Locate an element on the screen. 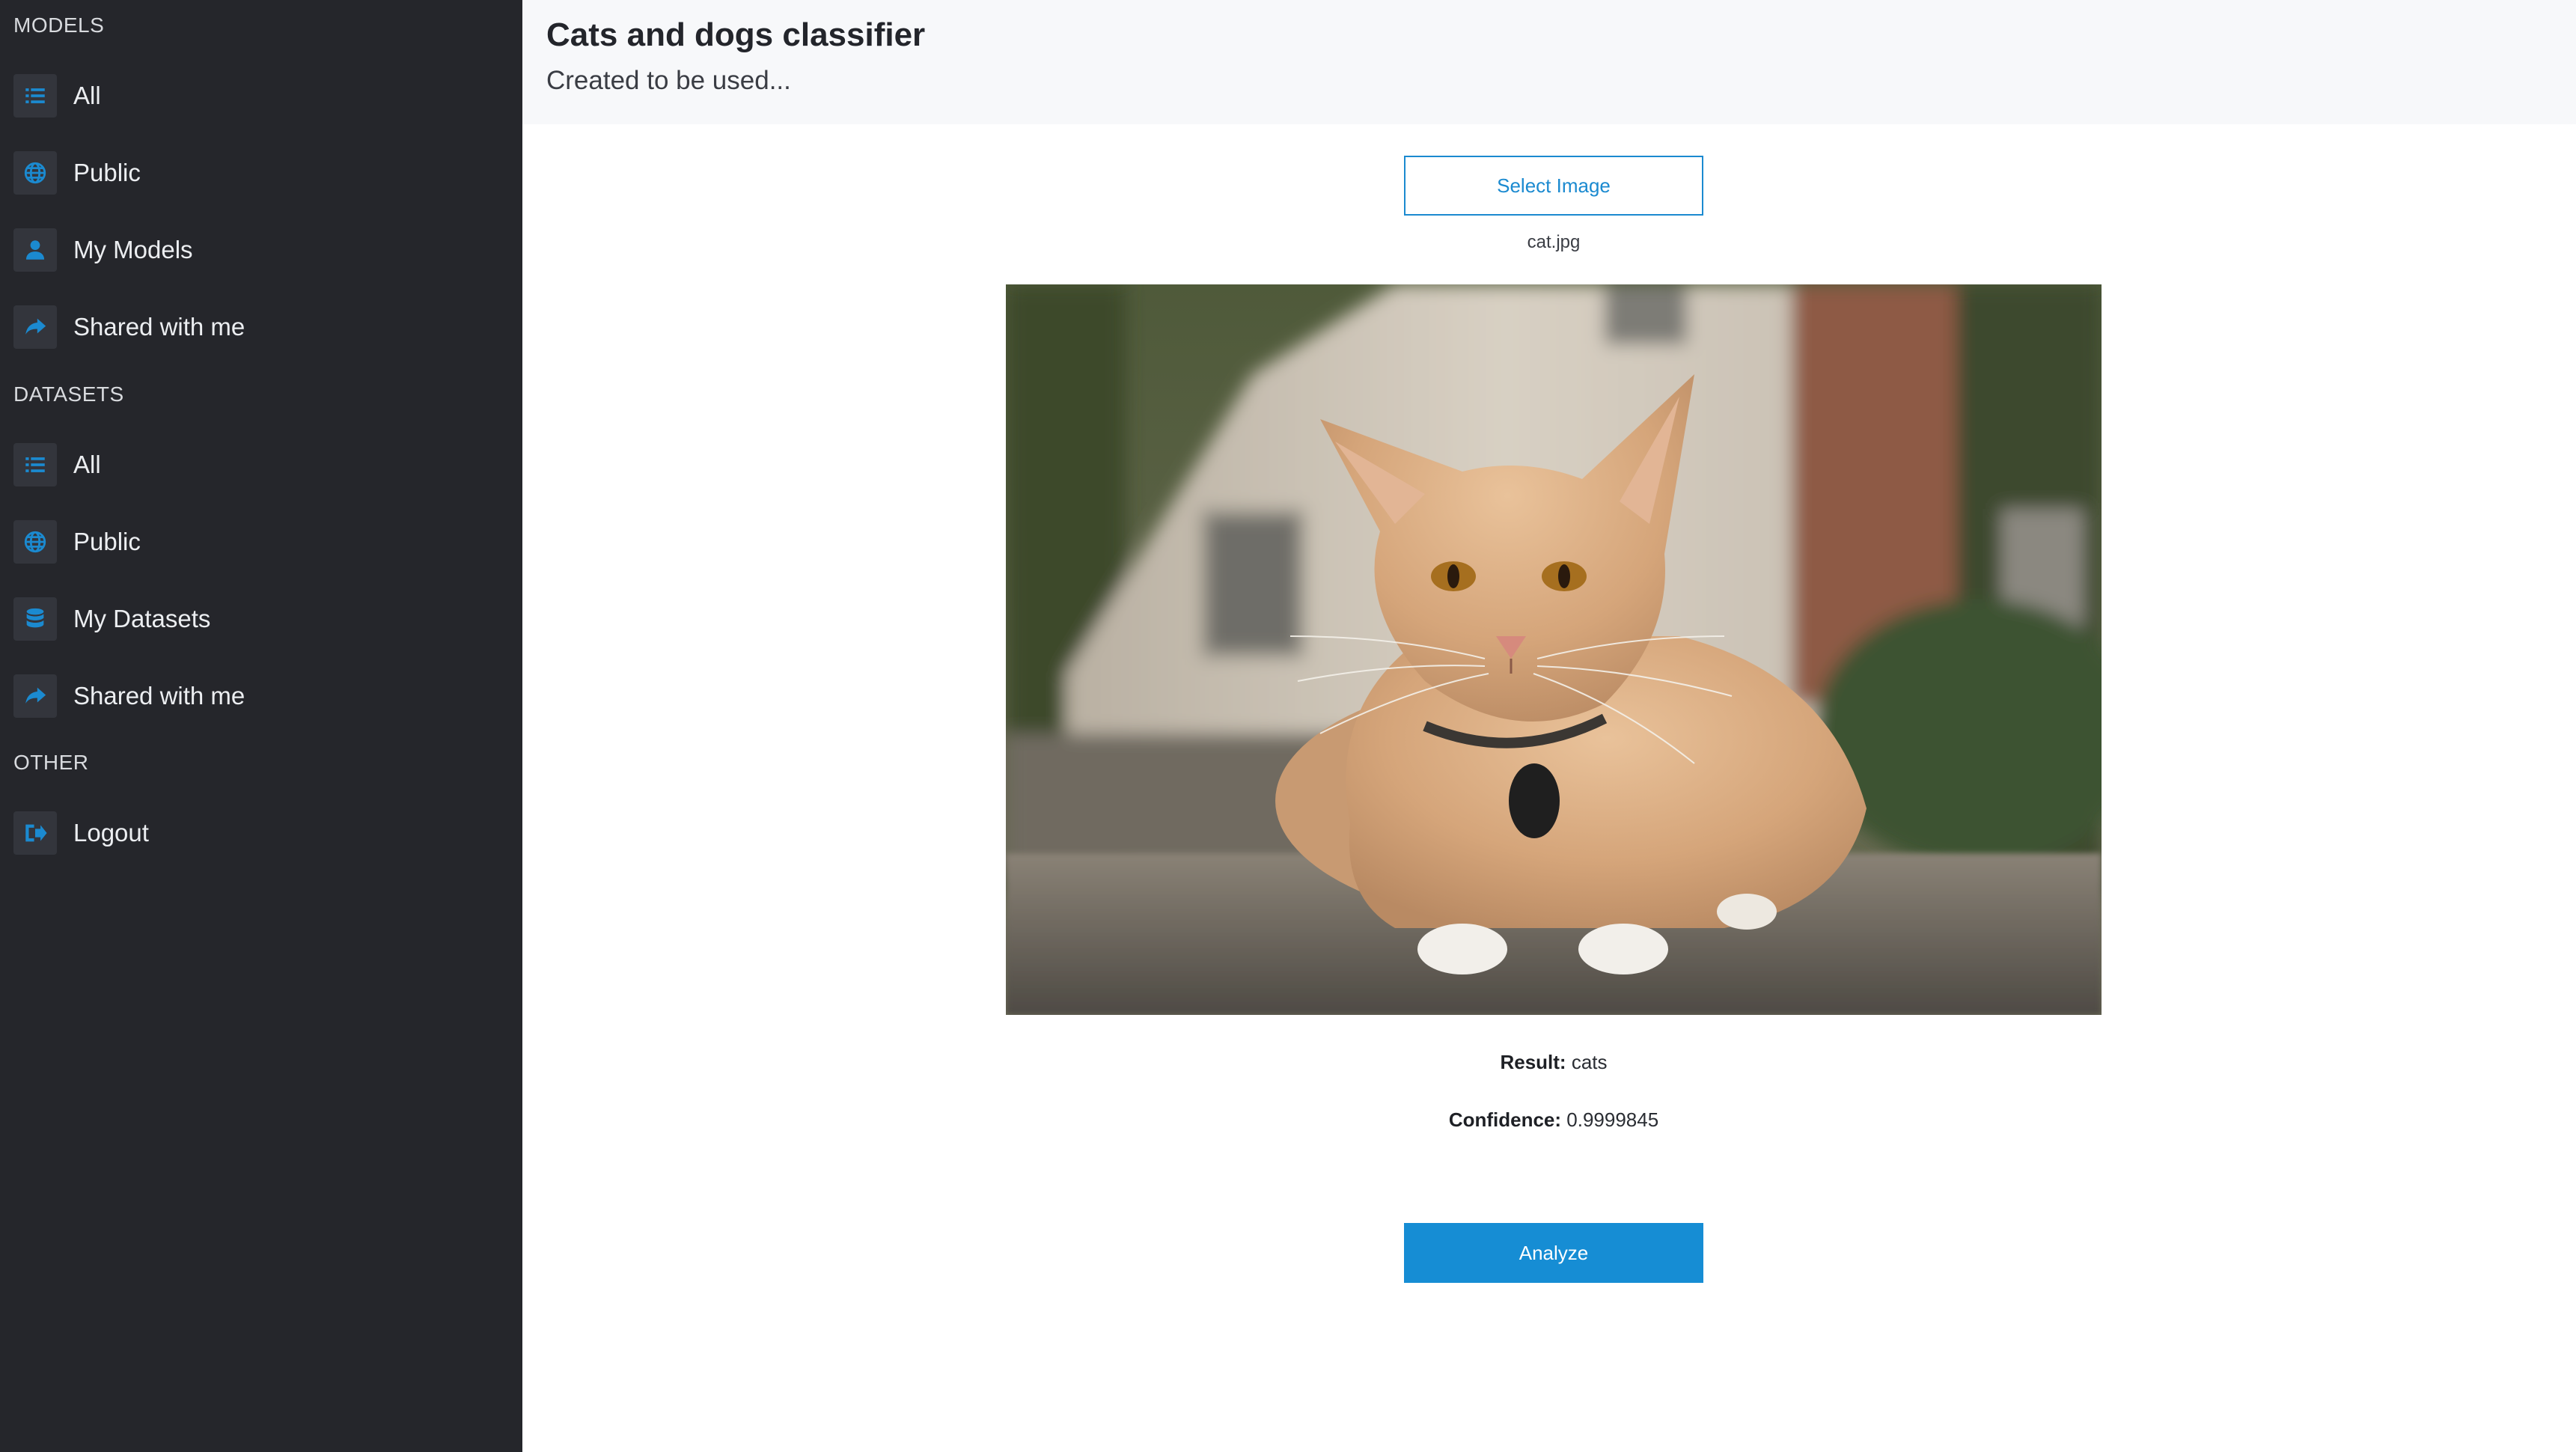 This screenshot has height=1452, width=2576. sidebar-item-datasets-shared: Shared with me is located at coordinates (260, 696).